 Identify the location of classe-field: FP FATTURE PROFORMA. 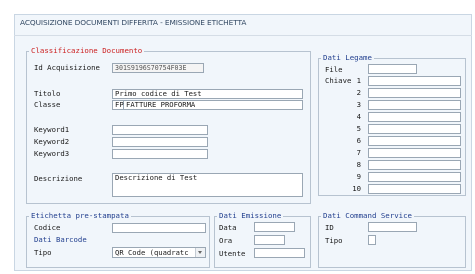
(207, 105).